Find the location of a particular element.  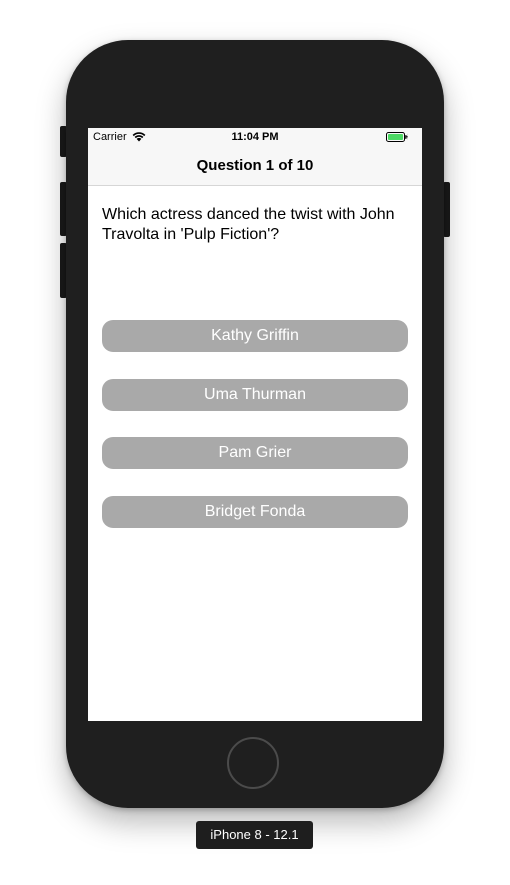

power-button is located at coordinates (446, 209).